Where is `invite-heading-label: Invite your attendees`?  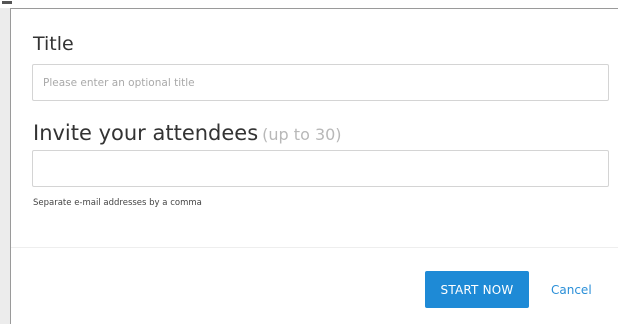
invite-heading-label: Invite your attendees is located at coordinates (146, 133).